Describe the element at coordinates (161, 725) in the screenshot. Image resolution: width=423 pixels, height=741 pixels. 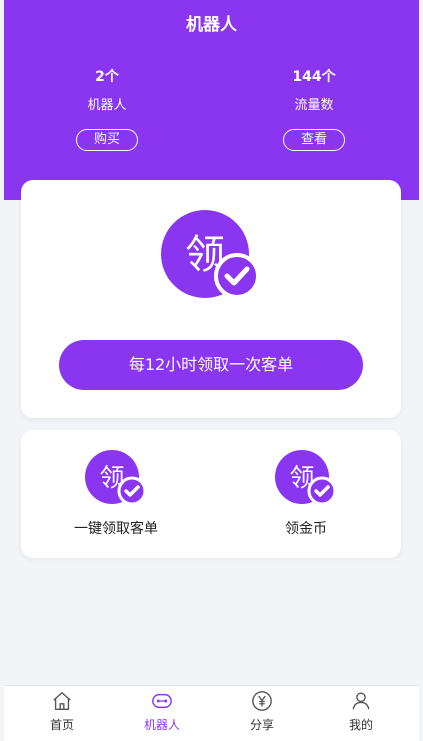
I see `tab-robot-label: 机器人` at that location.